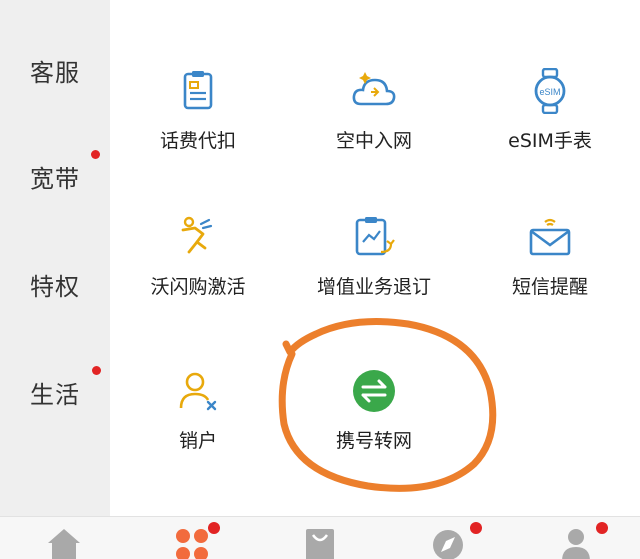  I want to click on swap-arrows-icon, so click(374, 391).